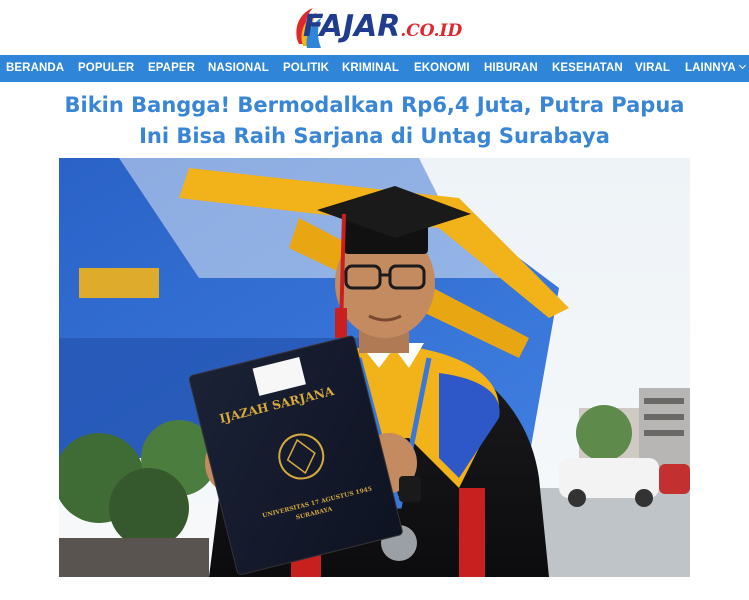  I want to click on nav-item-hiburan: HIBURAN, so click(511, 68).